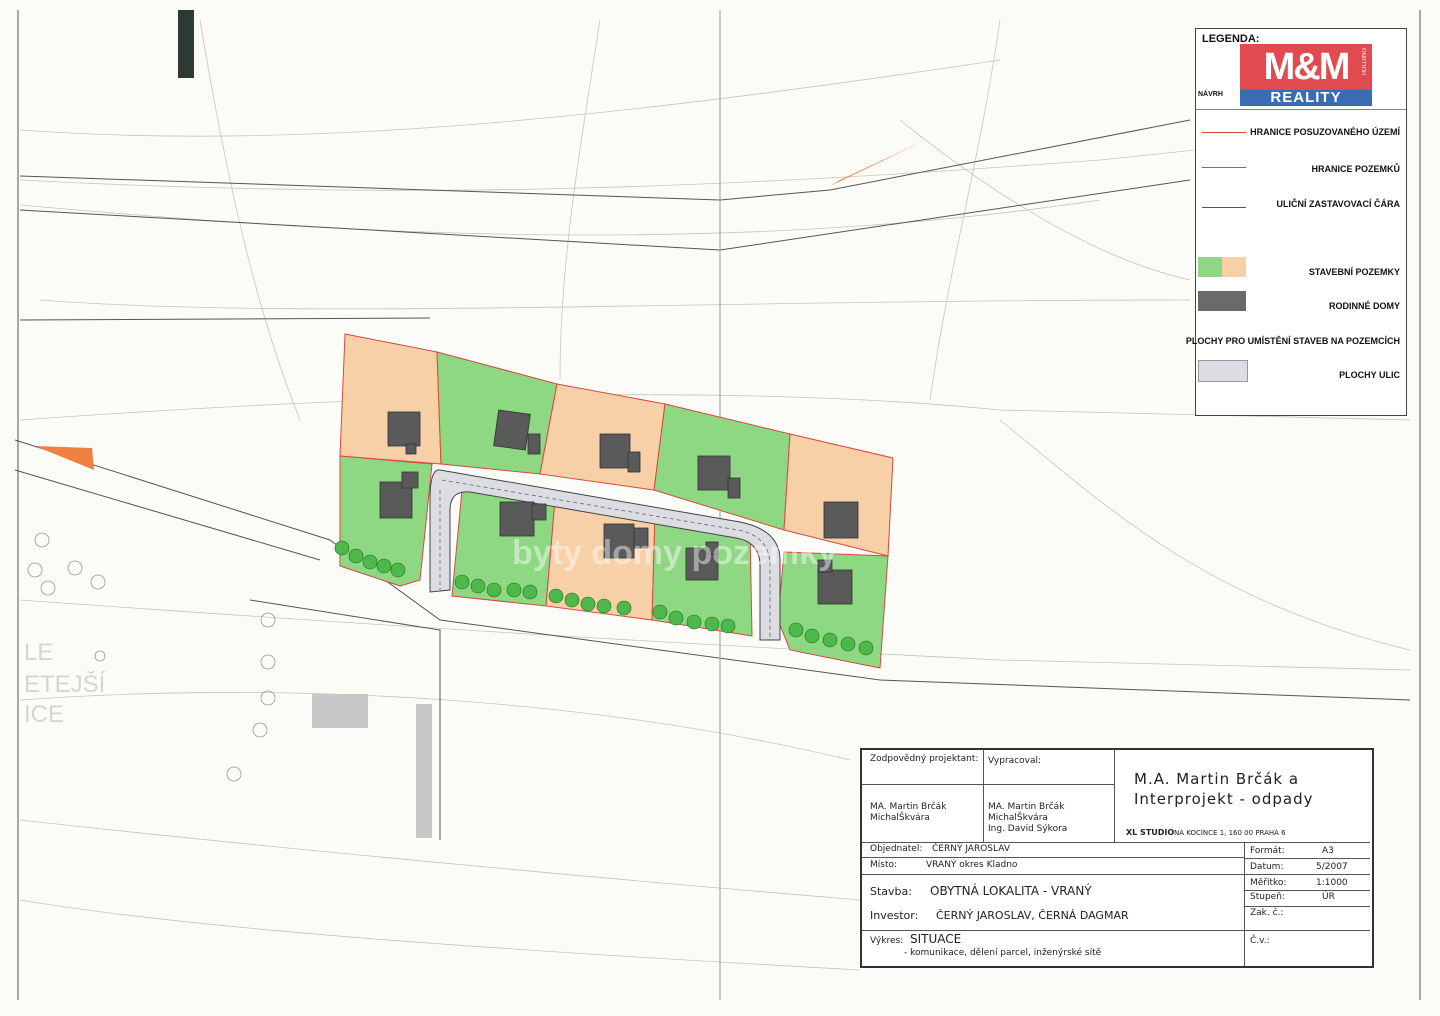 This screenshot has width=1440, height=1016. I want to click on grey-rect, so click(340, 711).